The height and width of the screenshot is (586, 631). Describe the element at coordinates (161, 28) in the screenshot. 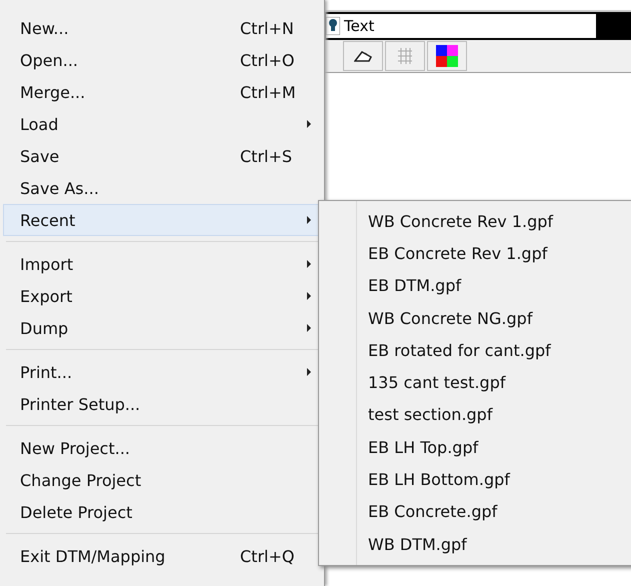

I see `menu-item: New... Ctrl+N` at that location.